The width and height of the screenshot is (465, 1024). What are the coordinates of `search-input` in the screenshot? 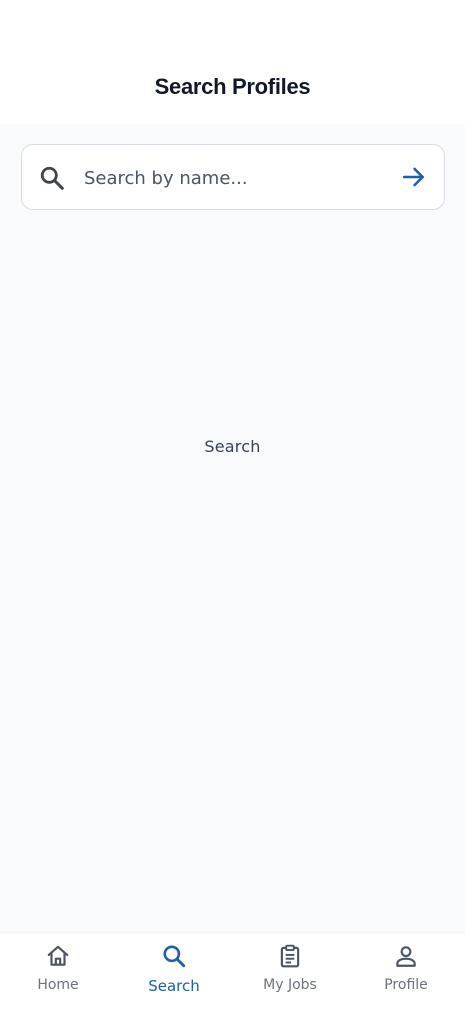 It's located at (234, 178).